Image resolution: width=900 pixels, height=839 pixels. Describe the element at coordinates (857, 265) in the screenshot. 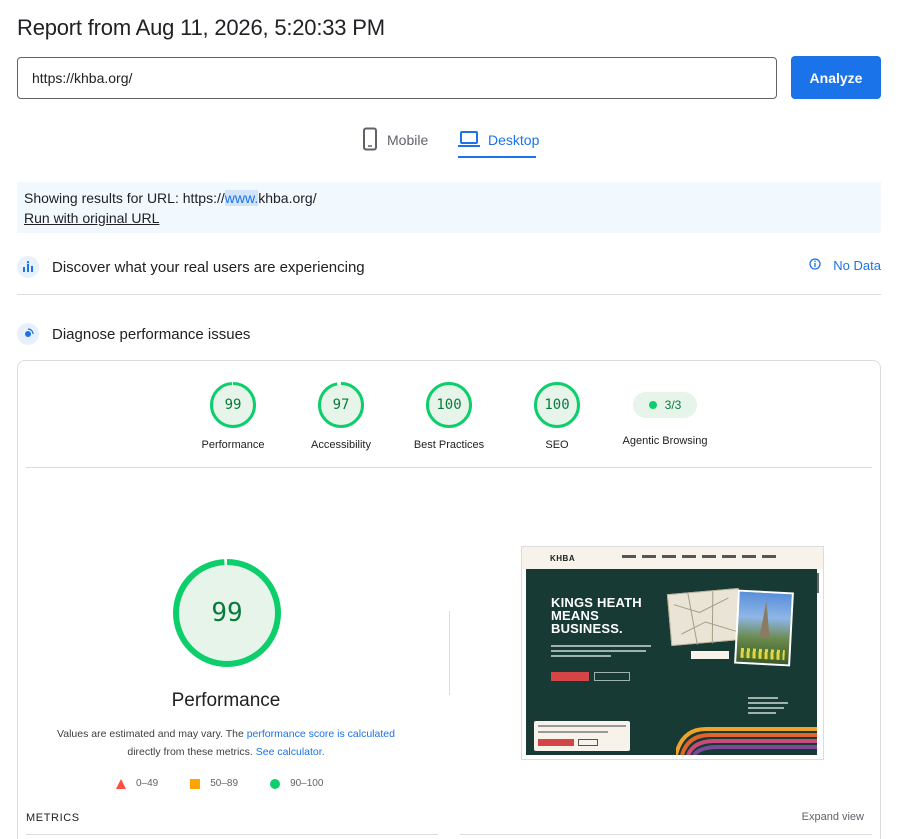

I see `no-data-label: No Data` at that location.